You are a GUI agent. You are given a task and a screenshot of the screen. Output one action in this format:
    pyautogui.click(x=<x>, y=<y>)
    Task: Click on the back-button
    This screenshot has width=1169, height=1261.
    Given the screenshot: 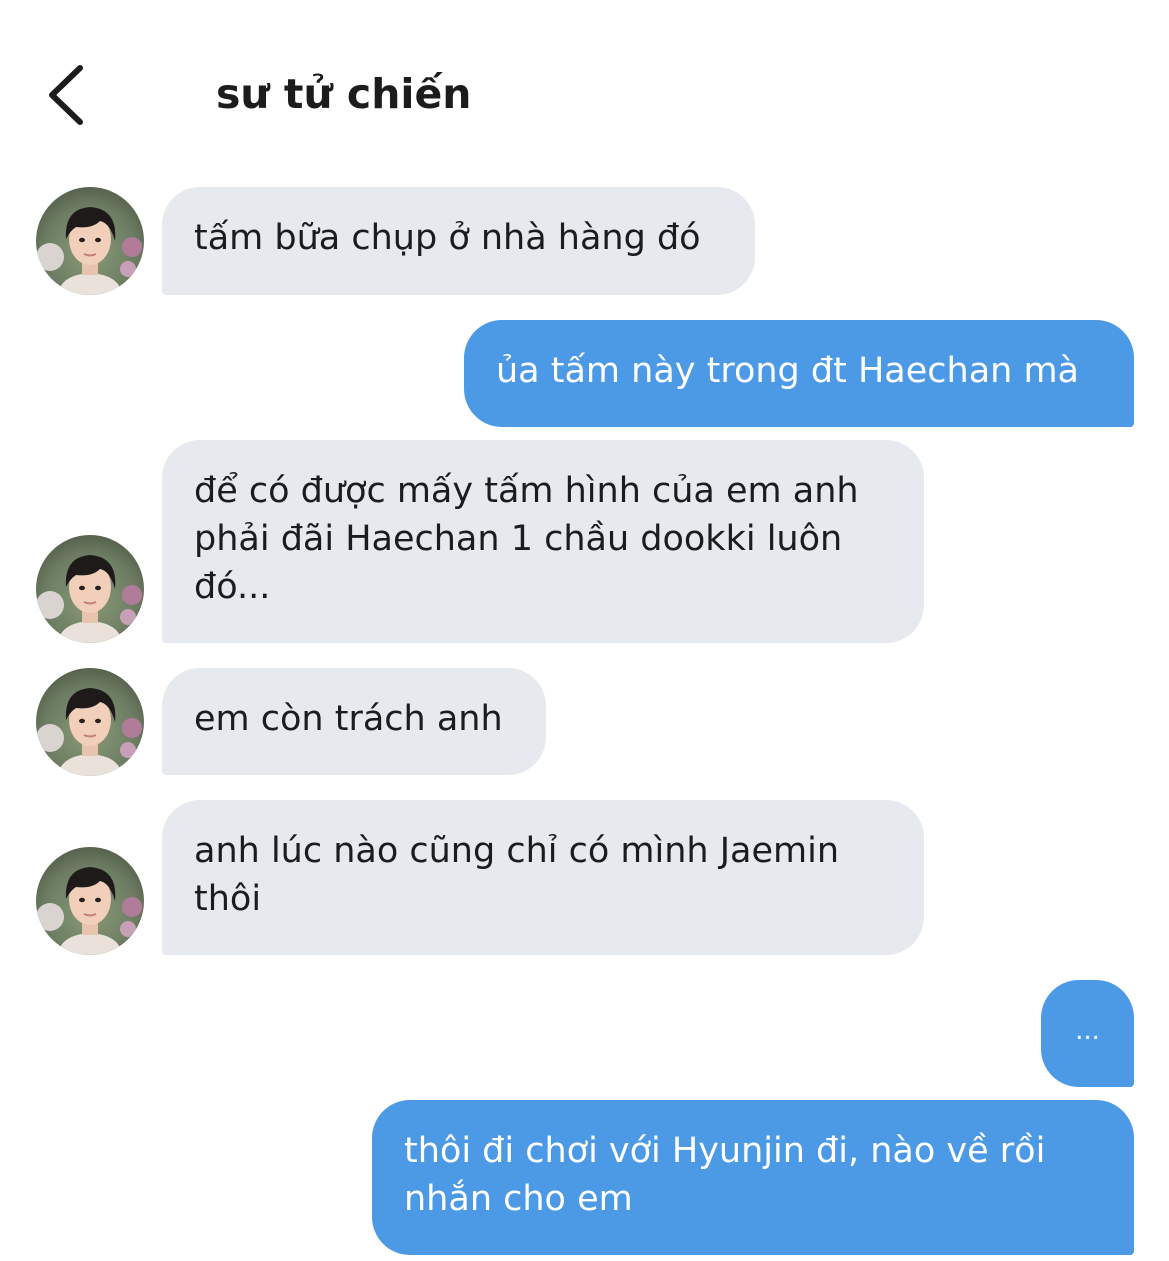 What is the action you would take?
    pyautogui.click(x=70, y=95)
    